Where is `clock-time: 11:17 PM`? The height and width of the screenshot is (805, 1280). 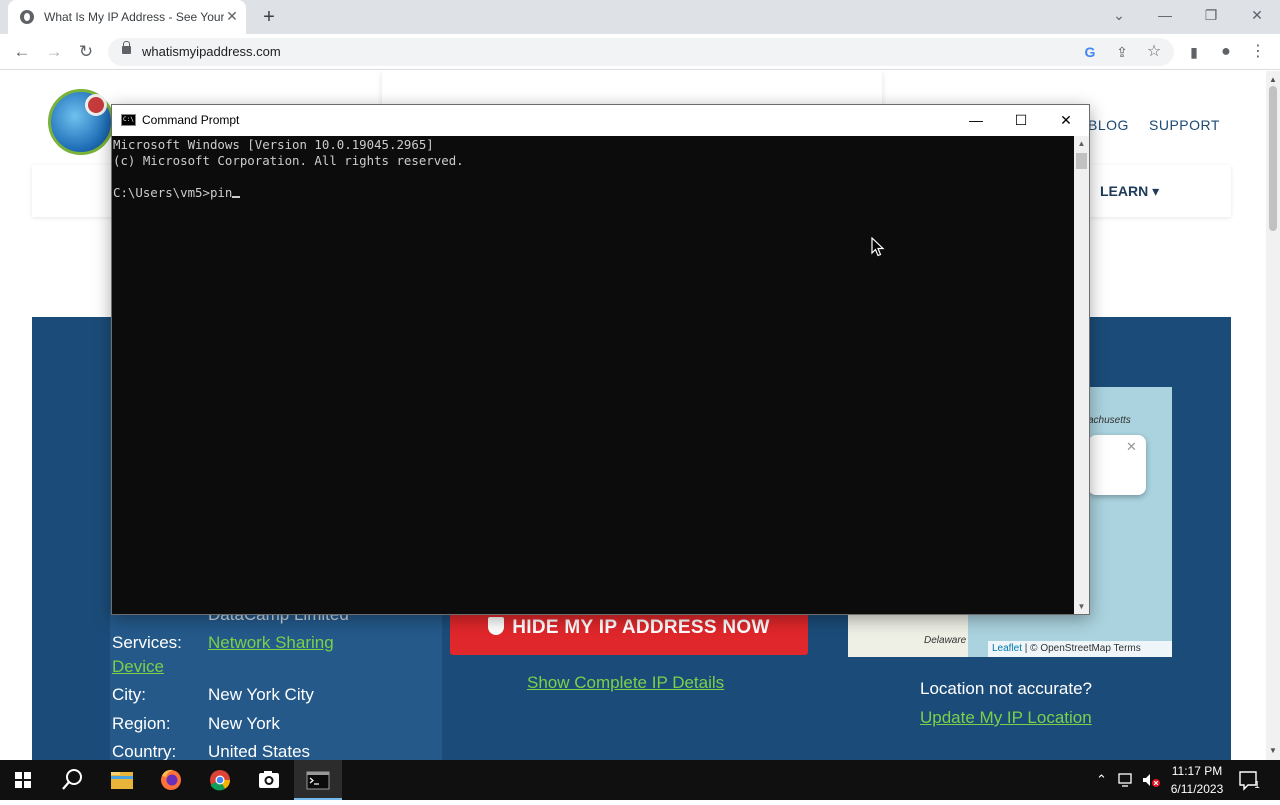 clock-time: 11:17 PM is located at coordinates (1197, 771).